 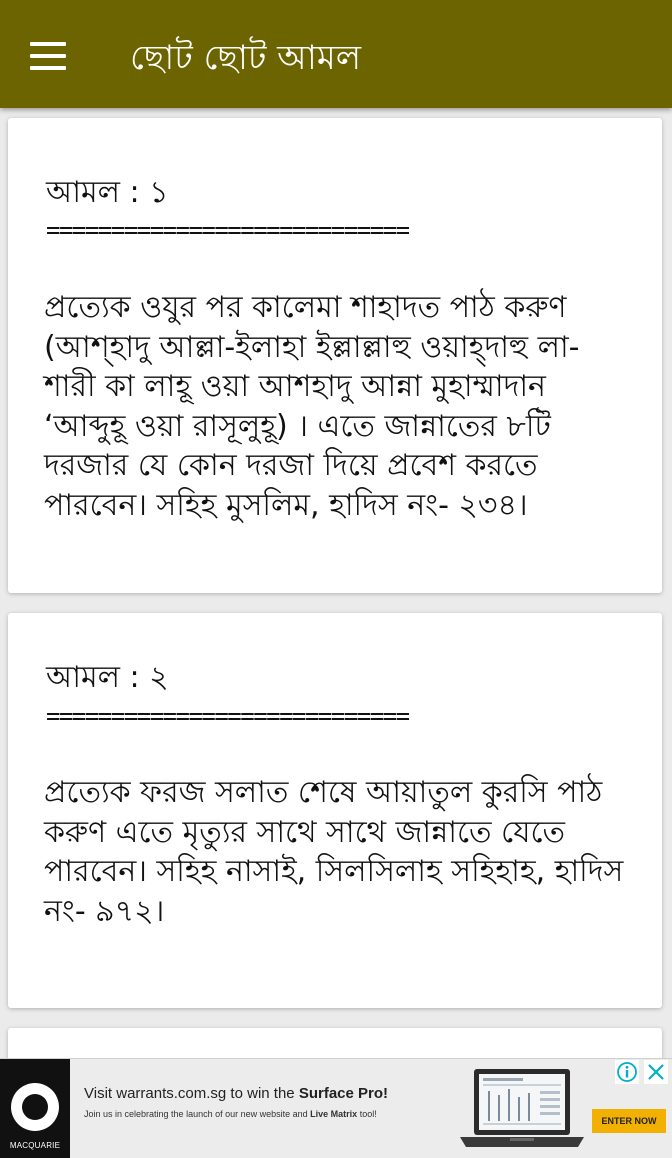 I want to click on ad-sub-suffix: tool!, so click(x=367, y=1114).